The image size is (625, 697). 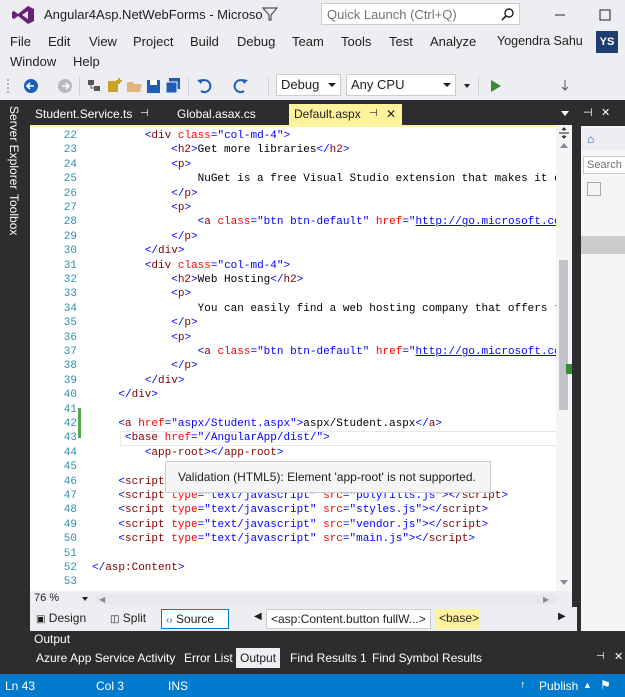 What do you see at coordinates (67, 618) in the screenshot?
I see `design-label: Design` at bounding box center [67, 618].